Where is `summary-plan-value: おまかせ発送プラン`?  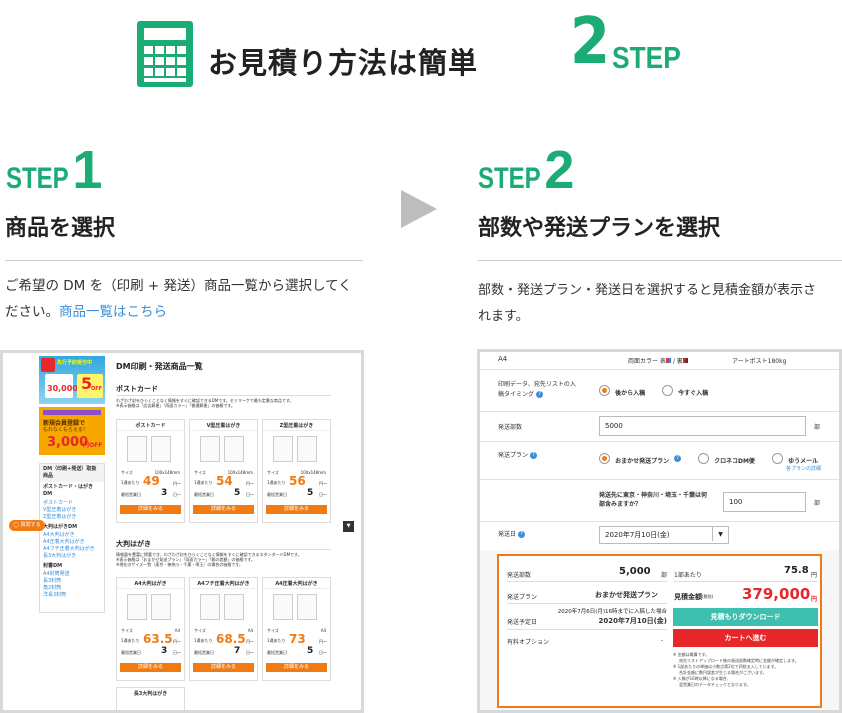 summary-plan-value: おまかせ発送プラン is located at coordinates (626, 595).